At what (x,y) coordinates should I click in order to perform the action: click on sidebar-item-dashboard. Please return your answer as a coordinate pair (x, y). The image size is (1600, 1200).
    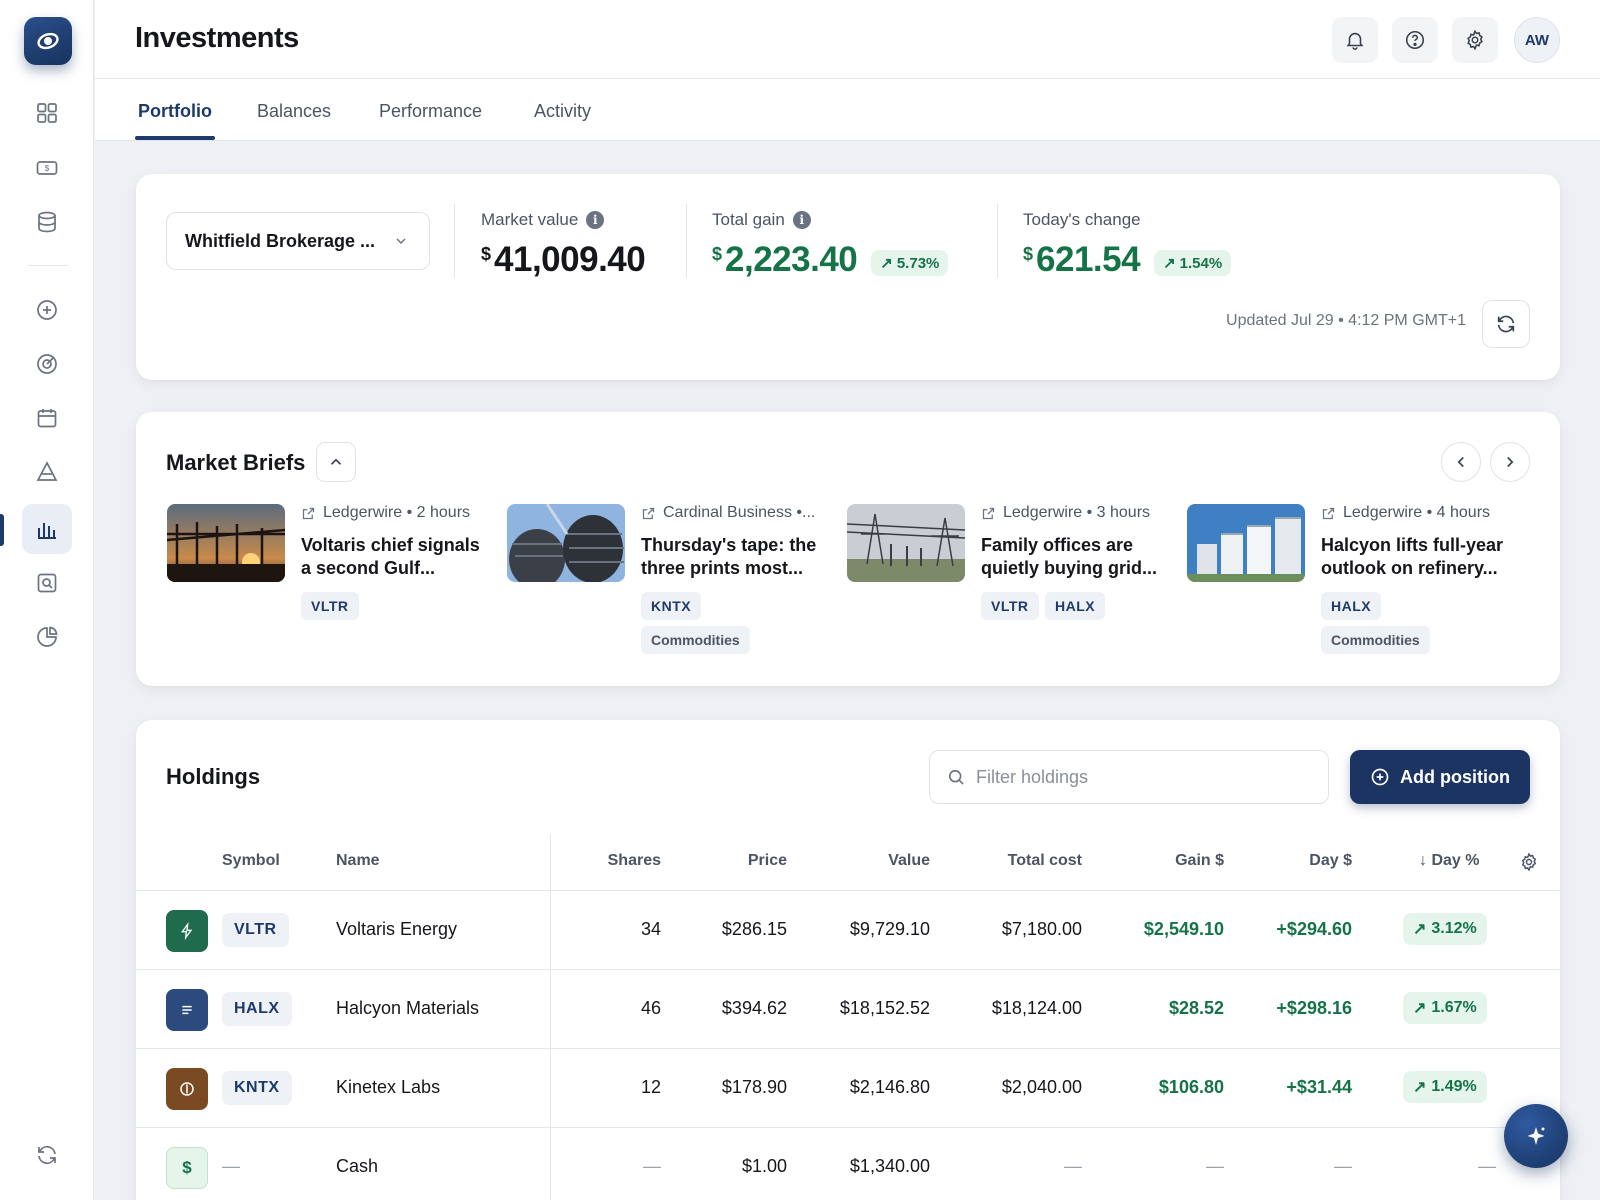
    Looking at the image, I should click on (47, 113).